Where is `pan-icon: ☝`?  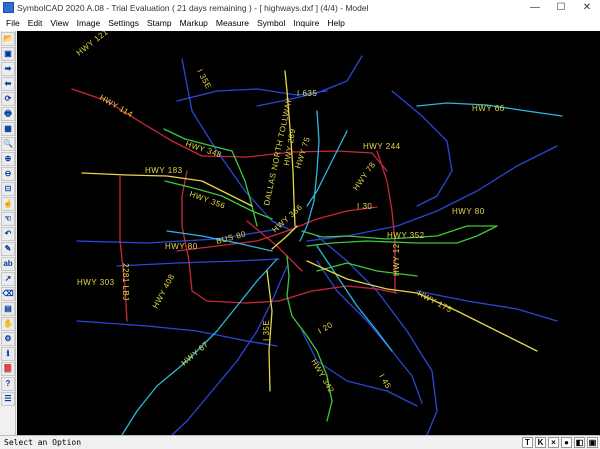 pan-icon: ☝ is located at coordinates (8, 204).